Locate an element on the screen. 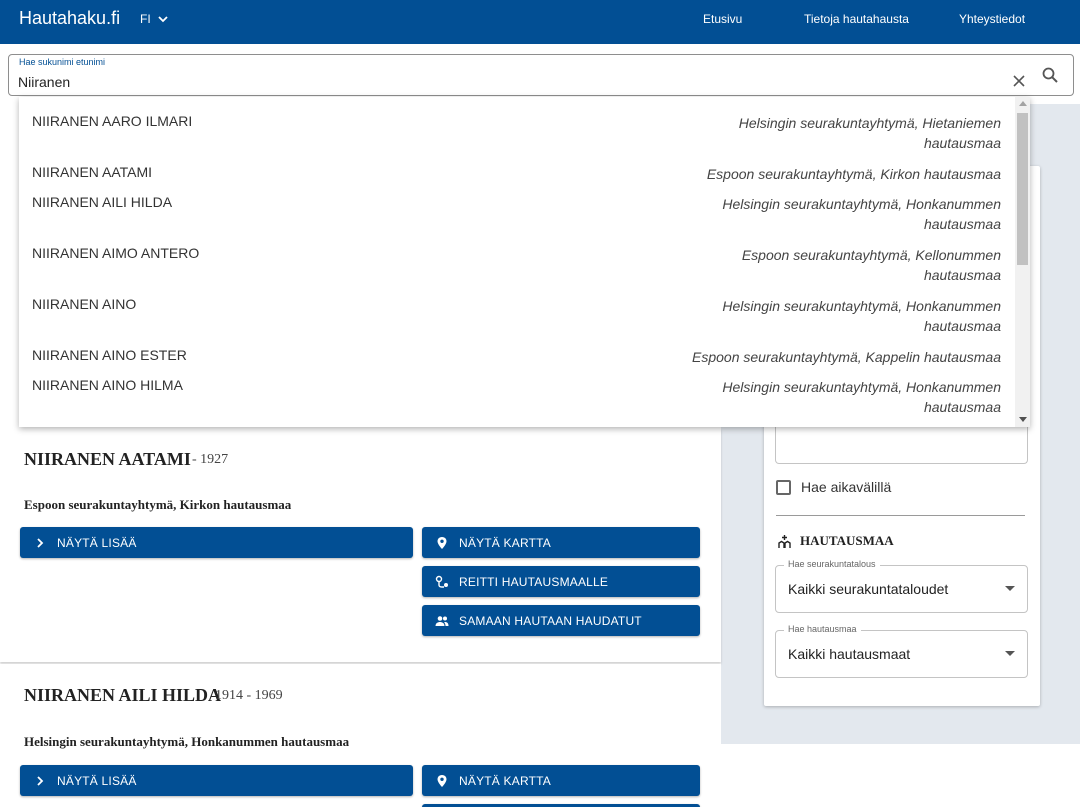 This screenshot has height=807, width=1080. close-icon is located at coordinates (1019, 81).